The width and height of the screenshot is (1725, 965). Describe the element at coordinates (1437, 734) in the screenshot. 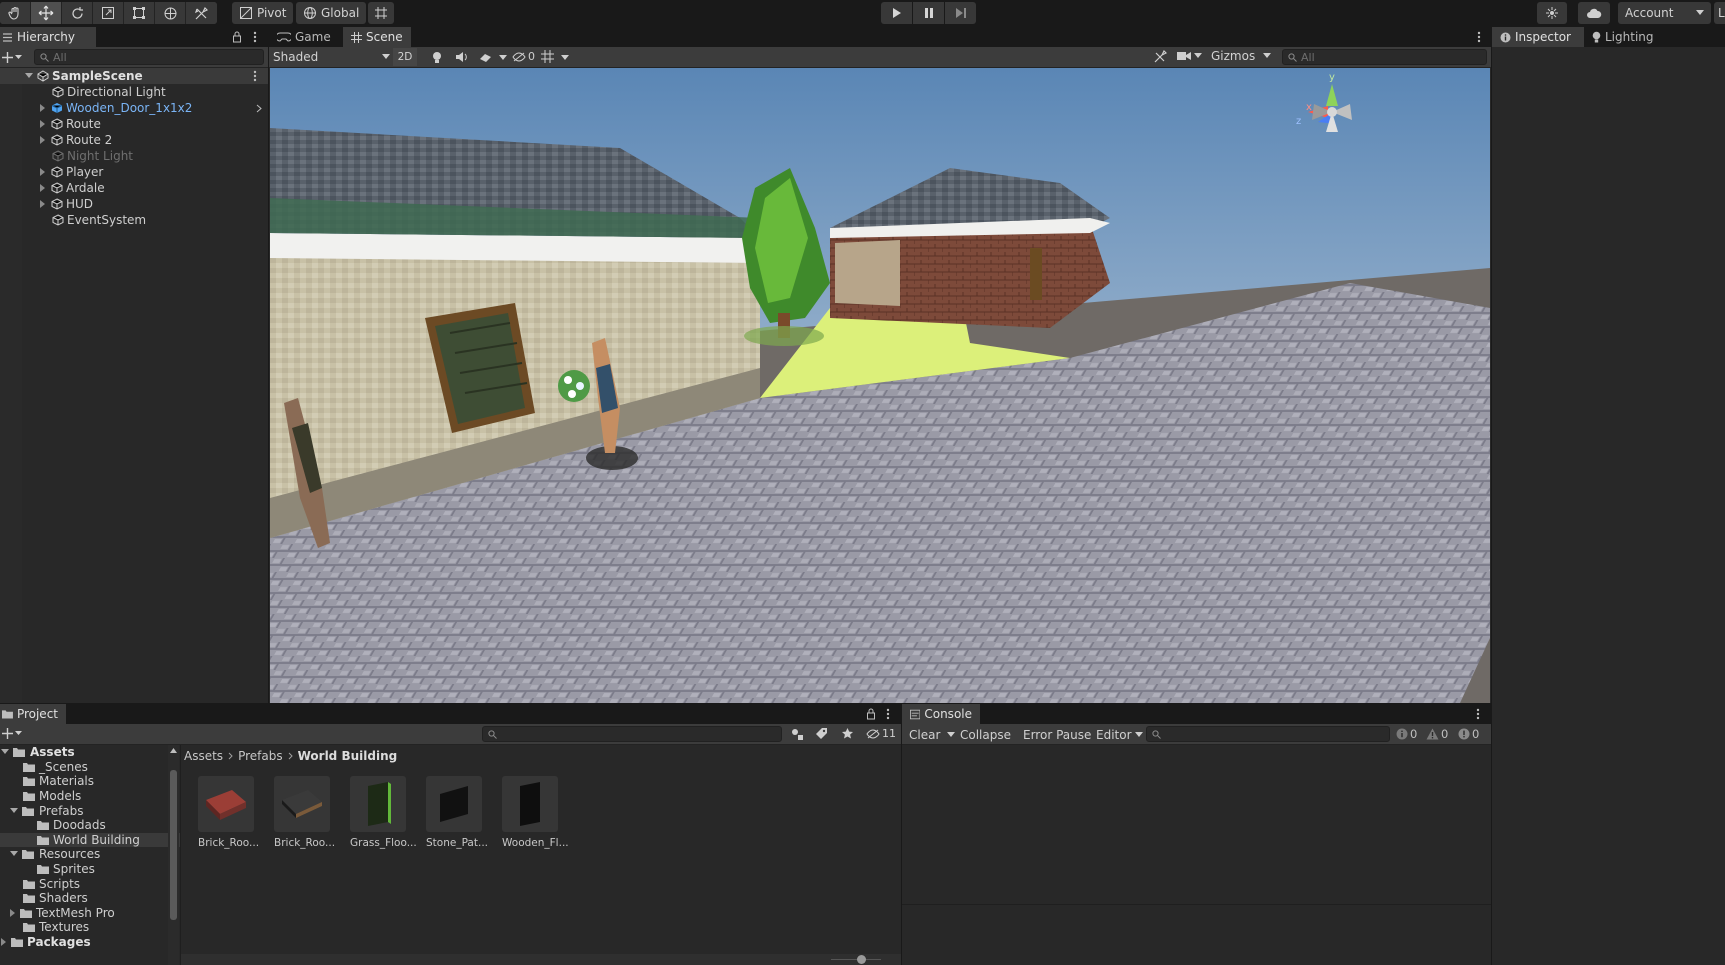

I see `warning-count-toggle: 0` at that location.